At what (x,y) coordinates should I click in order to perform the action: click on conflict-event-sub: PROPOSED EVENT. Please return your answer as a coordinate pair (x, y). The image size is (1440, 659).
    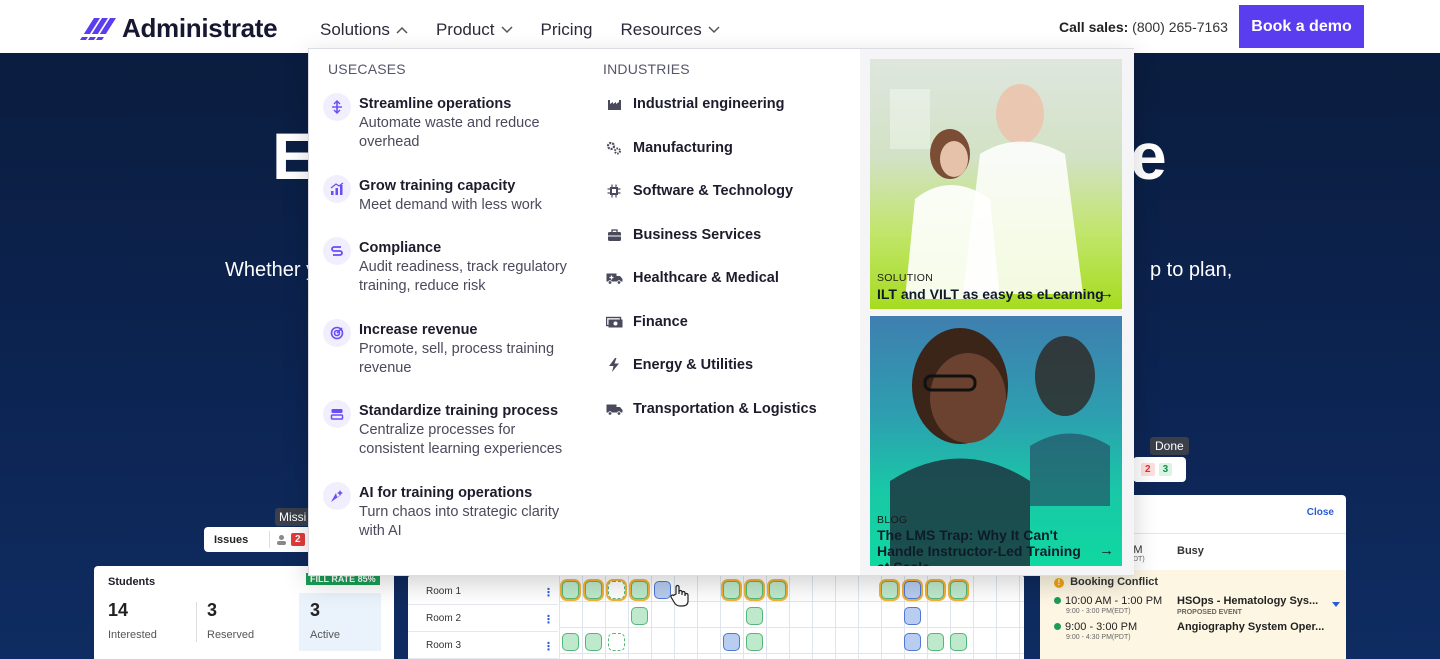
    Looking at the image, I should click on (1209, 612).